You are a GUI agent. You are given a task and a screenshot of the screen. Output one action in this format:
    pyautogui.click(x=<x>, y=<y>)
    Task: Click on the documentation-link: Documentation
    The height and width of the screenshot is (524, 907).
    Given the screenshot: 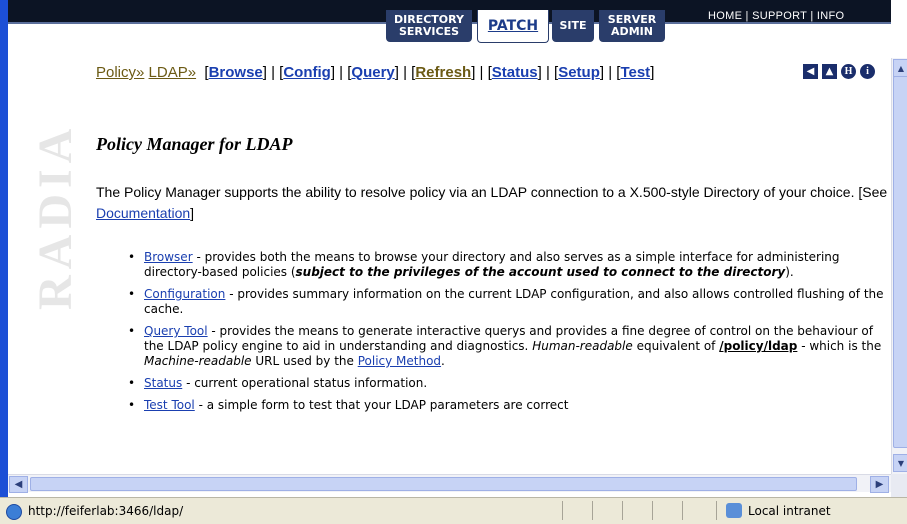 What is the action you would take?
    pyautogui.click(x=143, y=213)
    